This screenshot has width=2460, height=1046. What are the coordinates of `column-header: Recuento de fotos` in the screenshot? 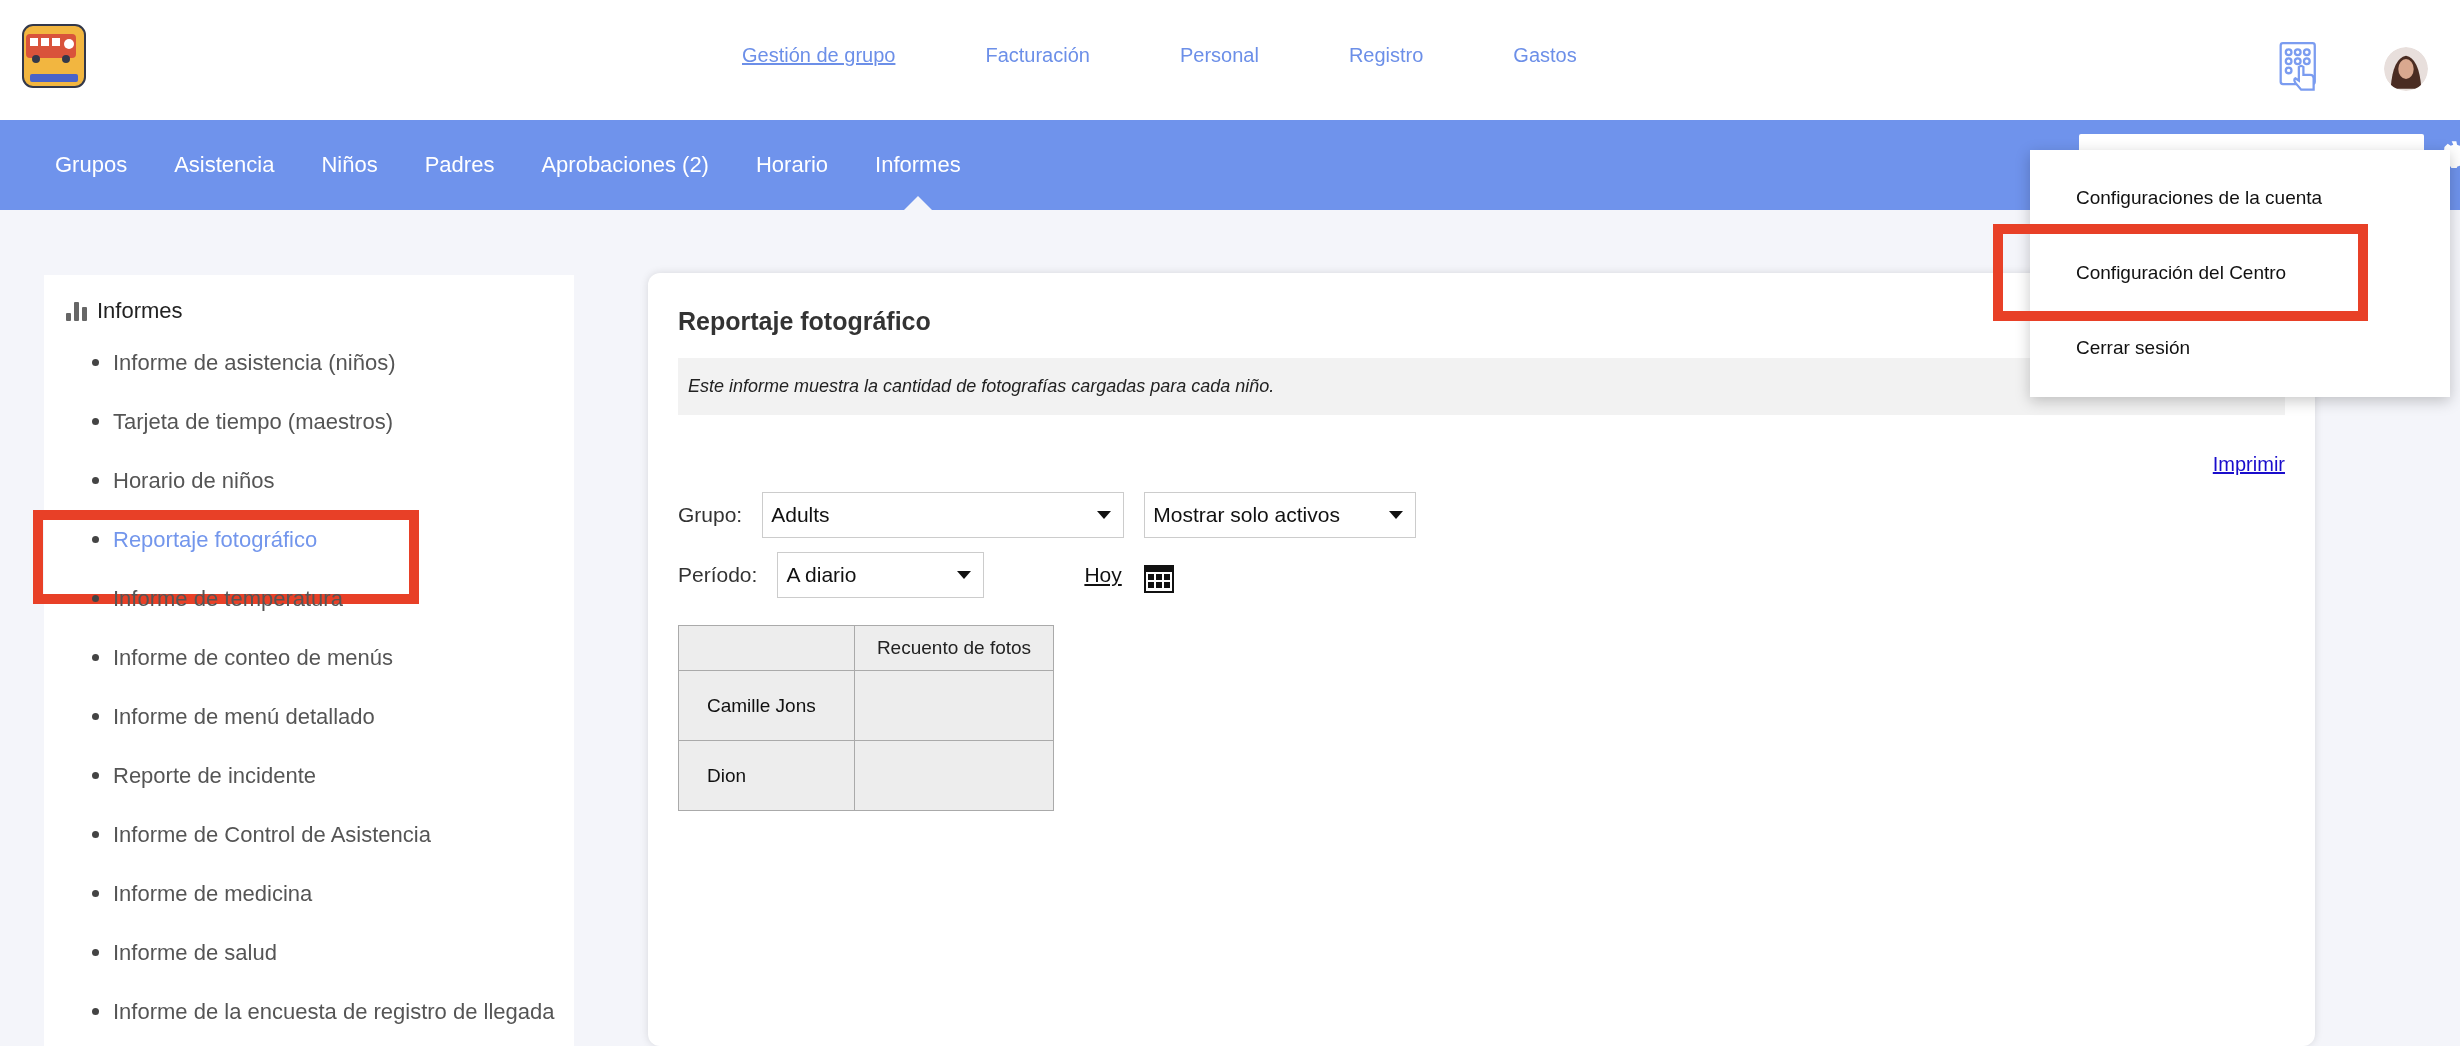 It's located at (954, 648).